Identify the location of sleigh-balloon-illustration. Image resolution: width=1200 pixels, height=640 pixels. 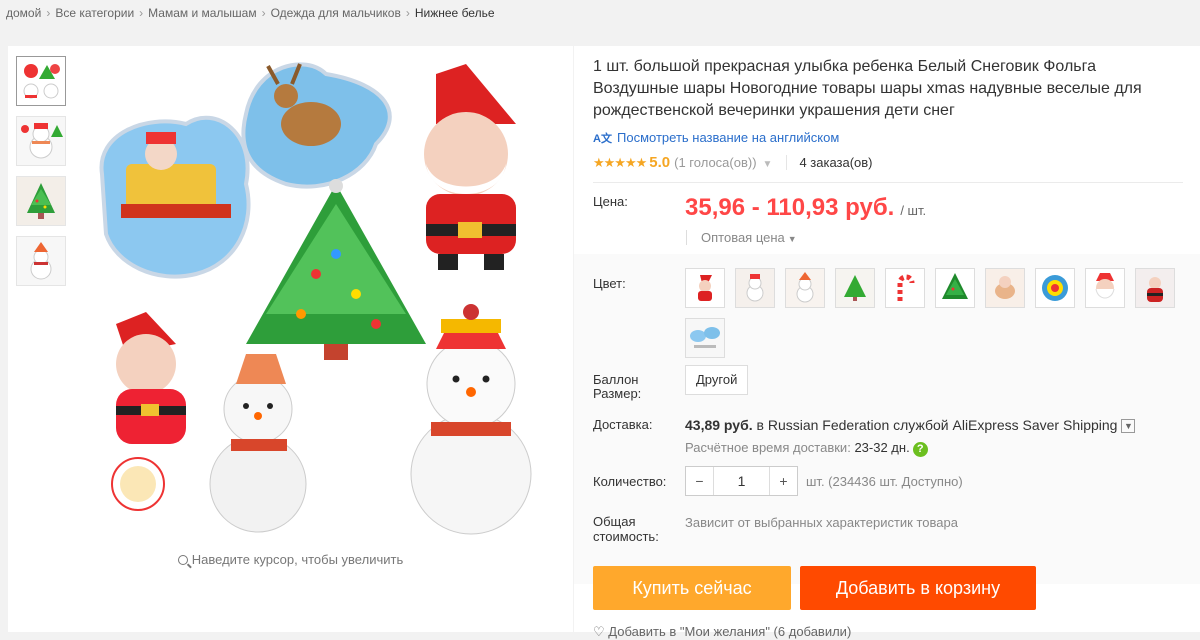
(175, 197).